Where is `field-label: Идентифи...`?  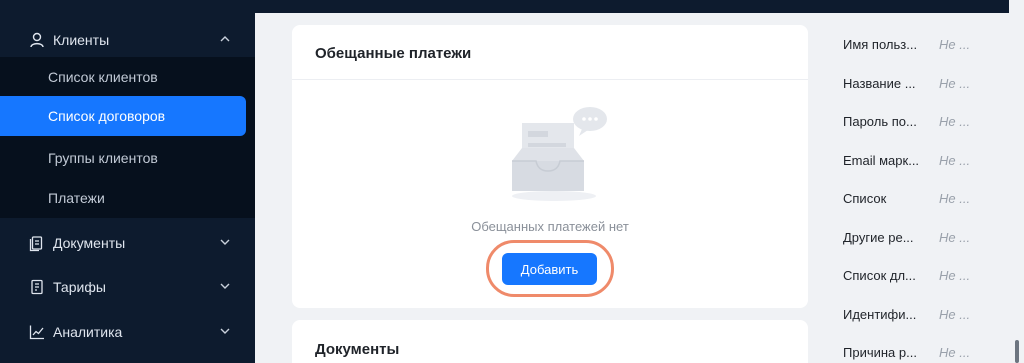 field-label: Идентифи... is located at coordinates (880, 314).